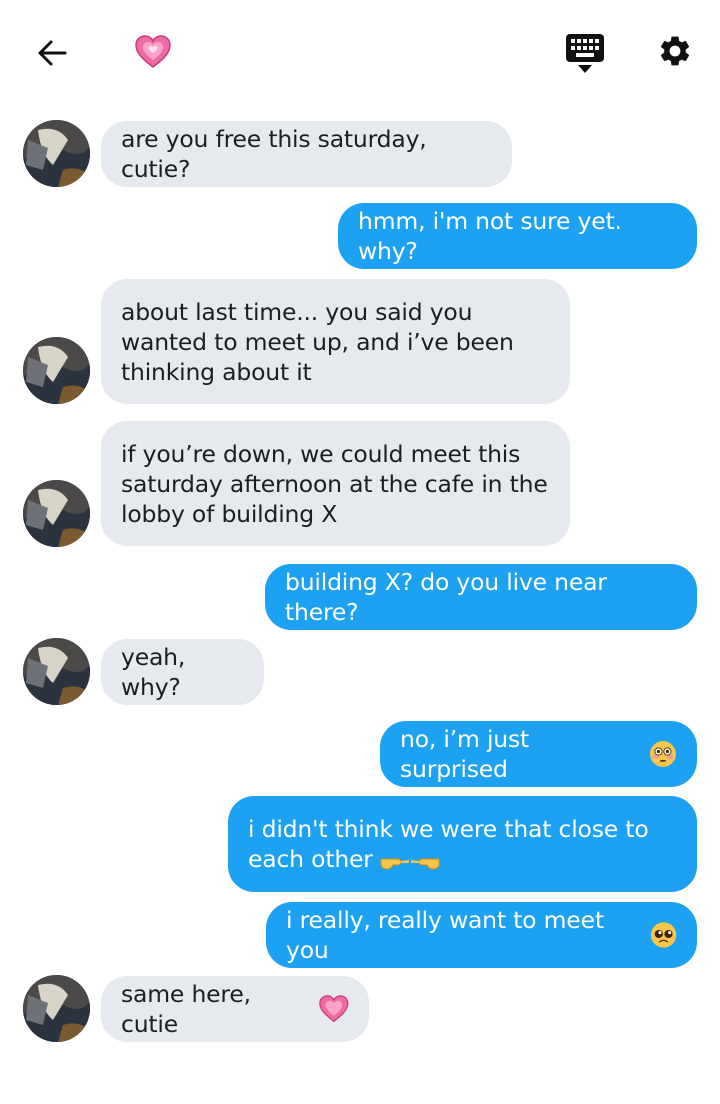 Image resolution: width=720 pixels, height=1104 pixels. Describe the element at coordinates (663, 754) in the screenshot. I see `flushed-face-icon` at that location.